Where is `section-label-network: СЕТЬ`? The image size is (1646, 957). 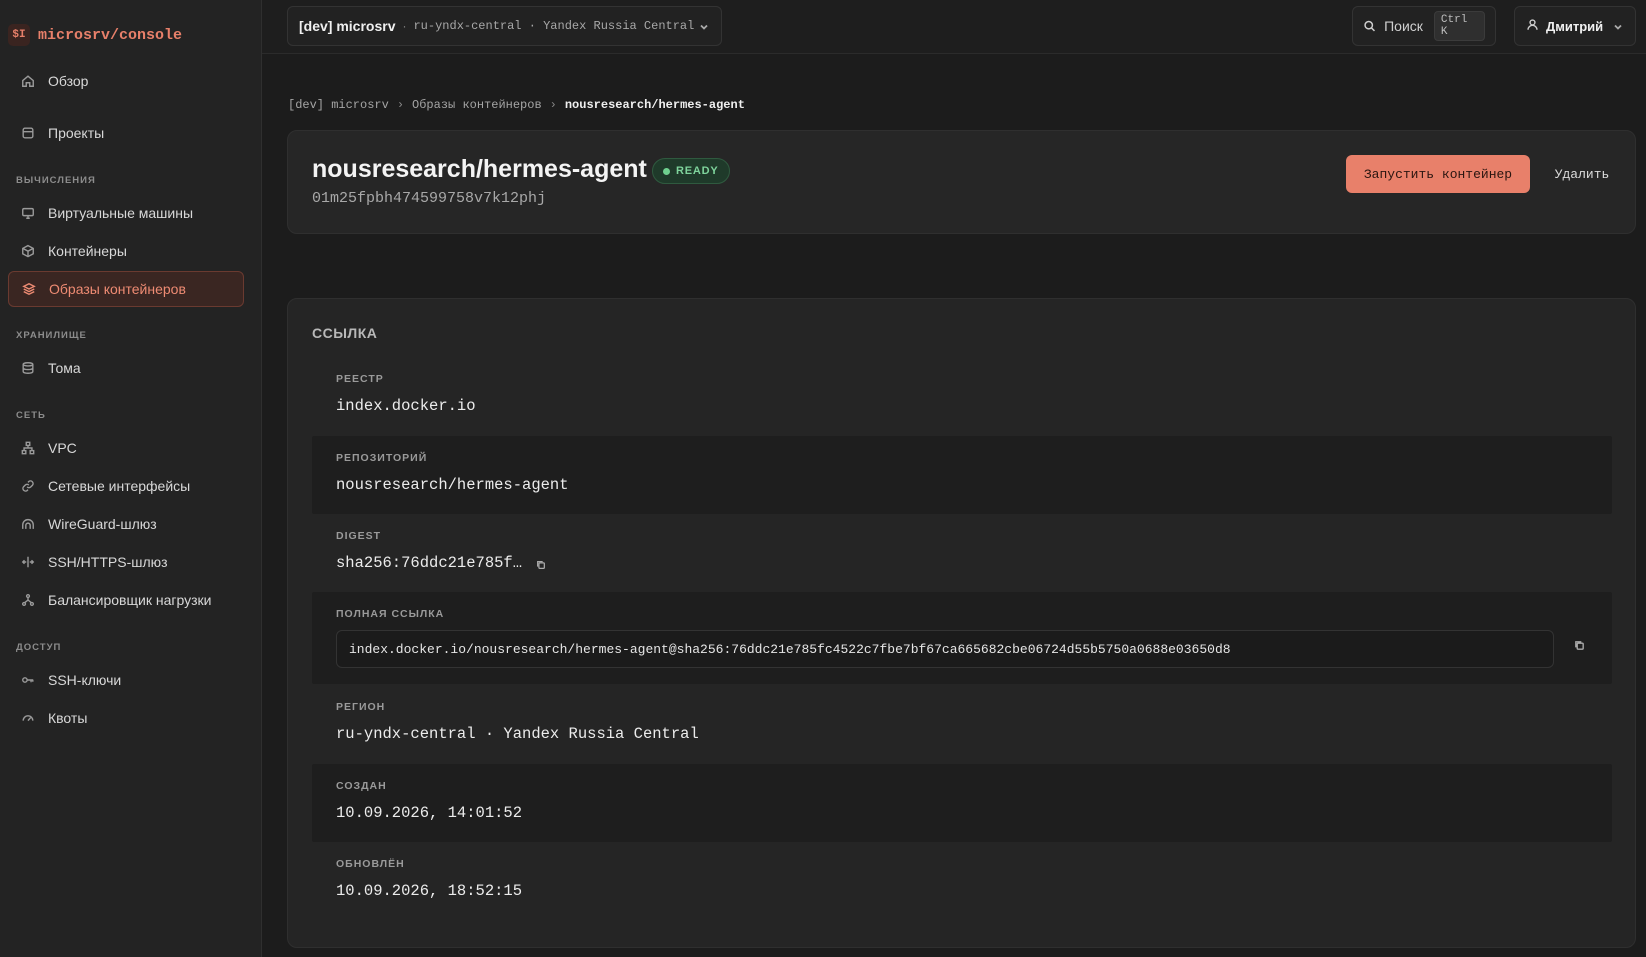 section-label-network: СЕТЬ is located at coordinates (31, 415).